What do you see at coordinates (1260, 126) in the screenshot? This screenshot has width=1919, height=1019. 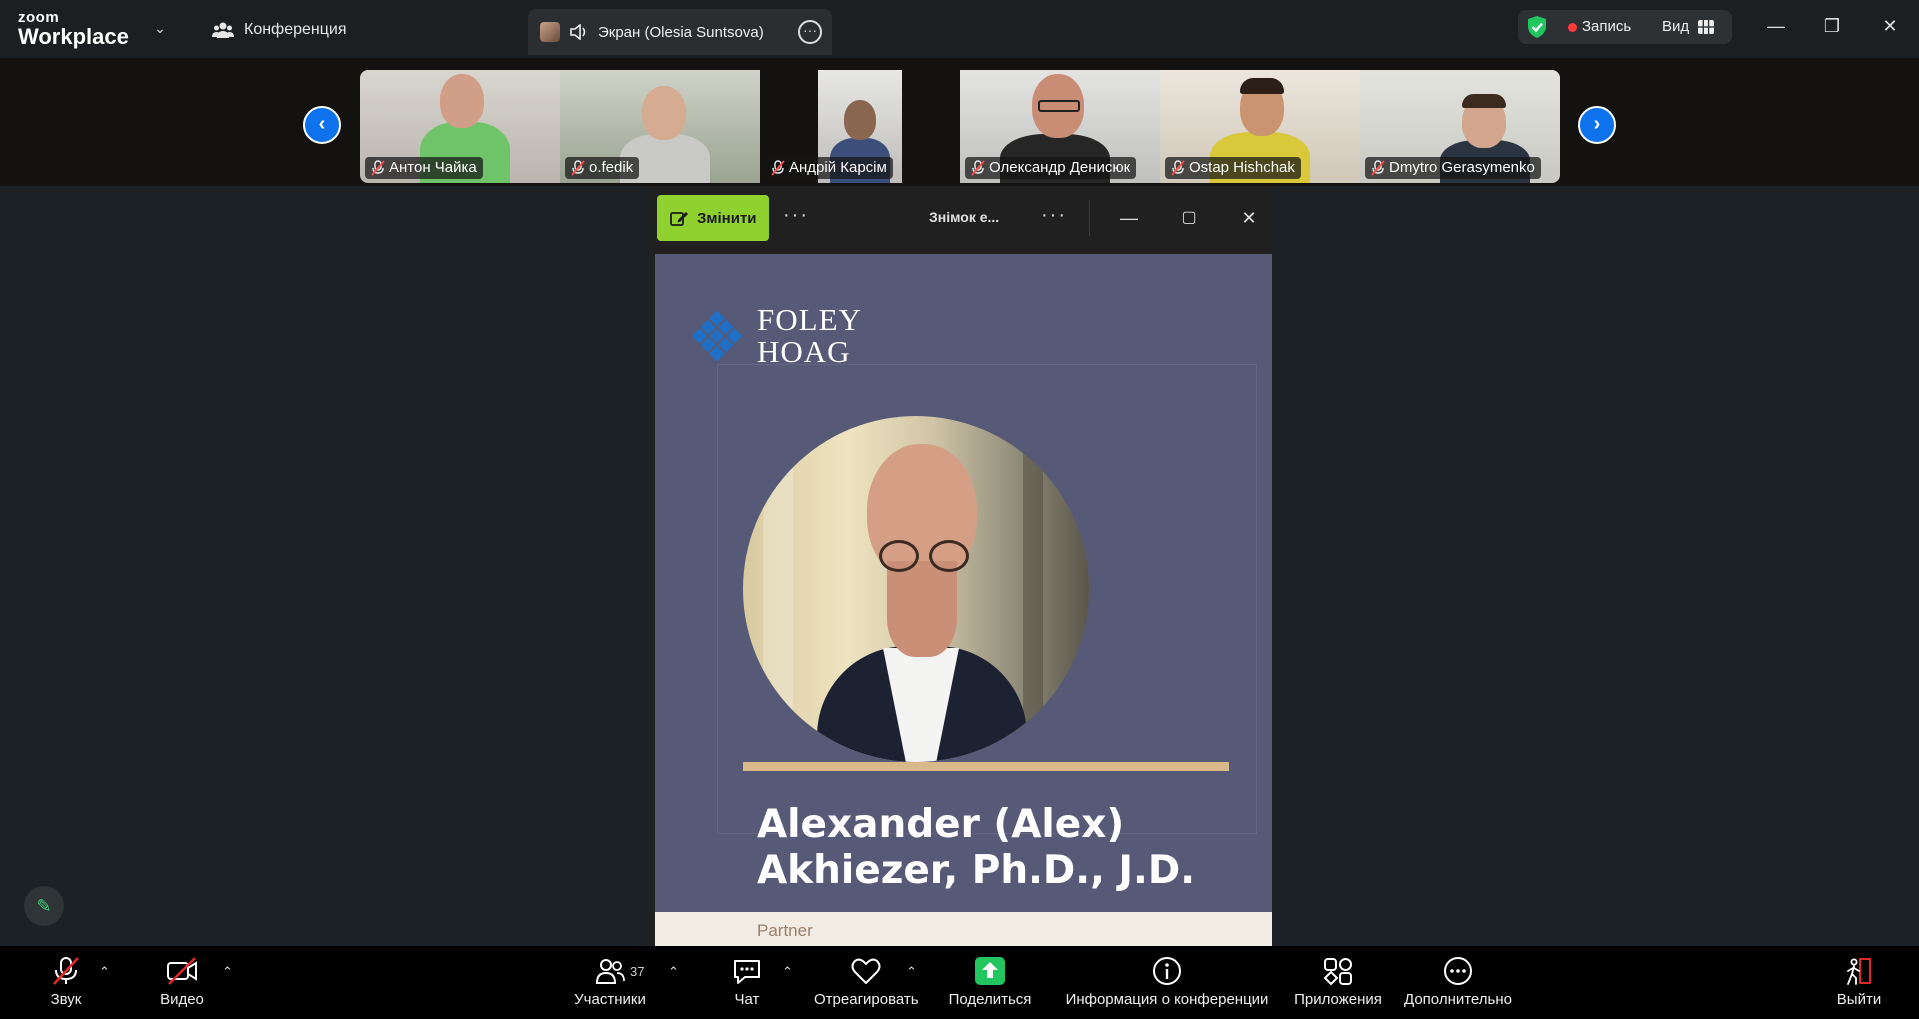 I see `video-tile: Ostap Hishchak` at bounding box center [1260, 126].